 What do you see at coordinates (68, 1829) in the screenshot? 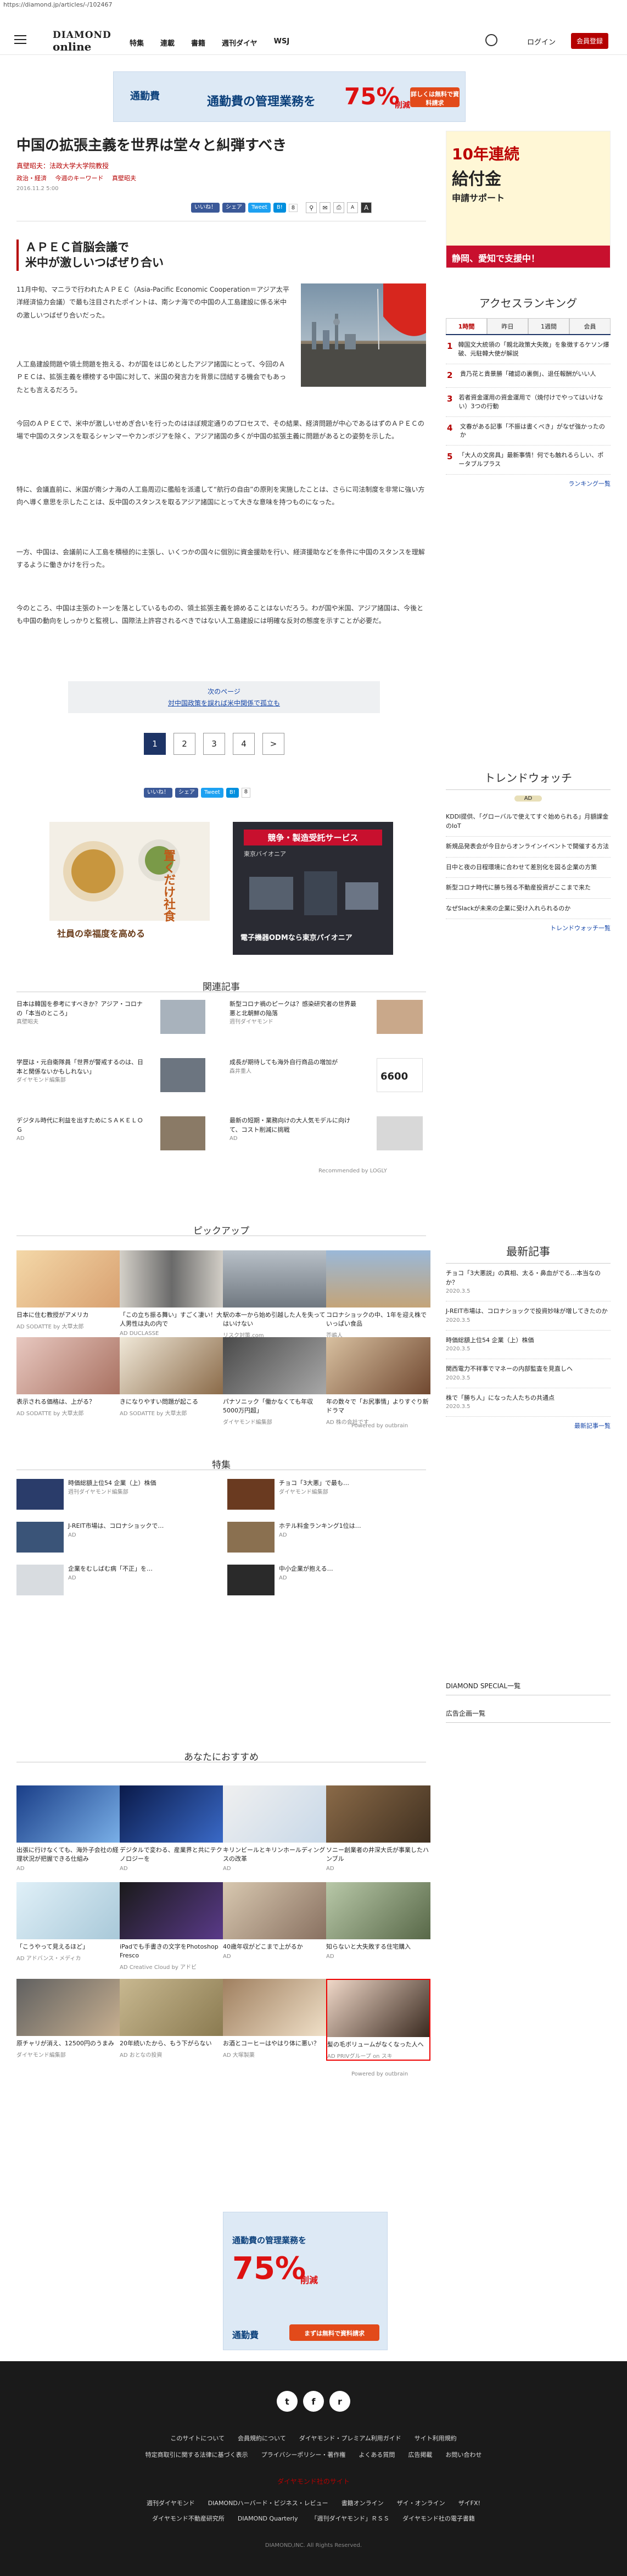
I see `recommend-card: 出張に行けなくても、海外子会社の経理状況が把握できる仕組み AD` at bounding box center [68, 1829].